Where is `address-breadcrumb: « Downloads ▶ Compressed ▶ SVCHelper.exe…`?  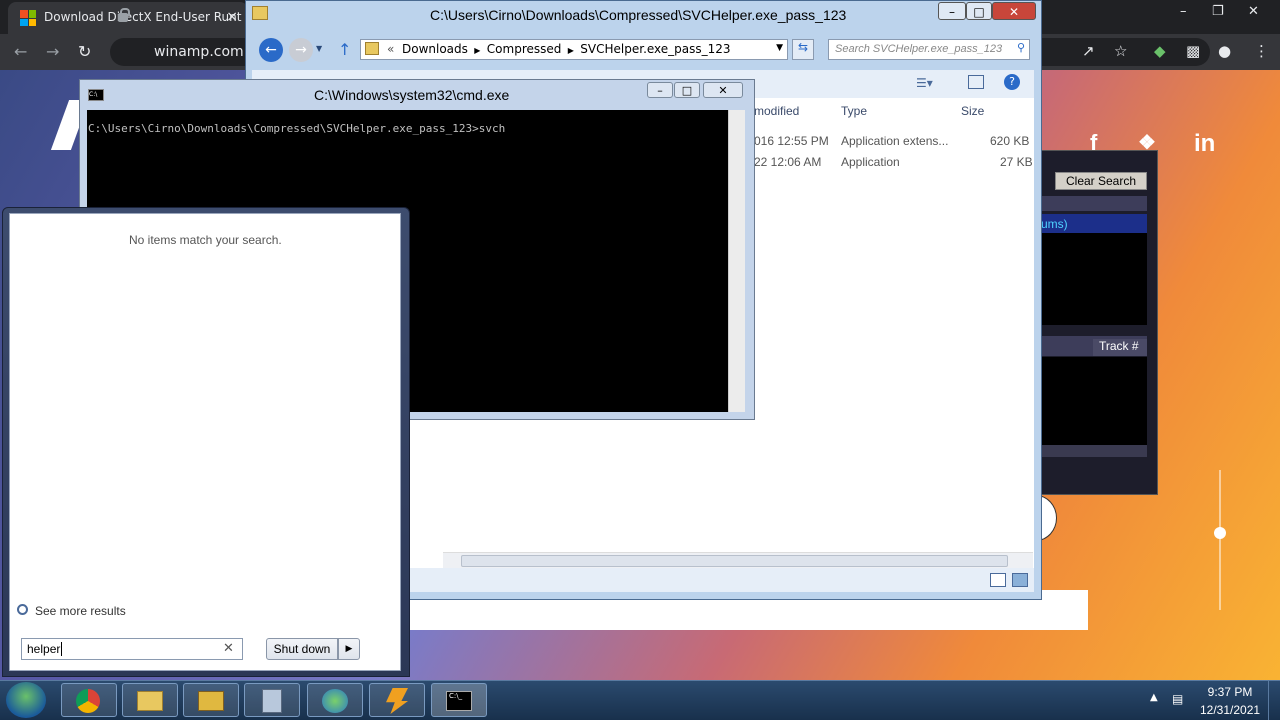
address-breadcrumb: « Downloads ▶ Compressed ▶ SVCHelper.exe… is located at coordinates (574, 49).